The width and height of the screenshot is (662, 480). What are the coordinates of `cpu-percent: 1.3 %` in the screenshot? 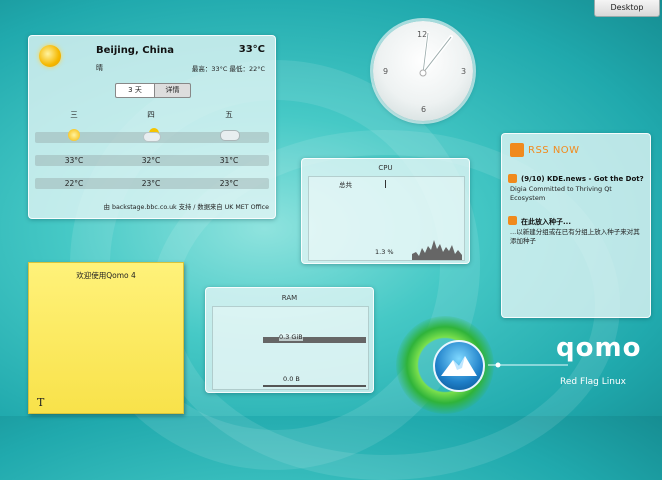 It's located at (384, 252).